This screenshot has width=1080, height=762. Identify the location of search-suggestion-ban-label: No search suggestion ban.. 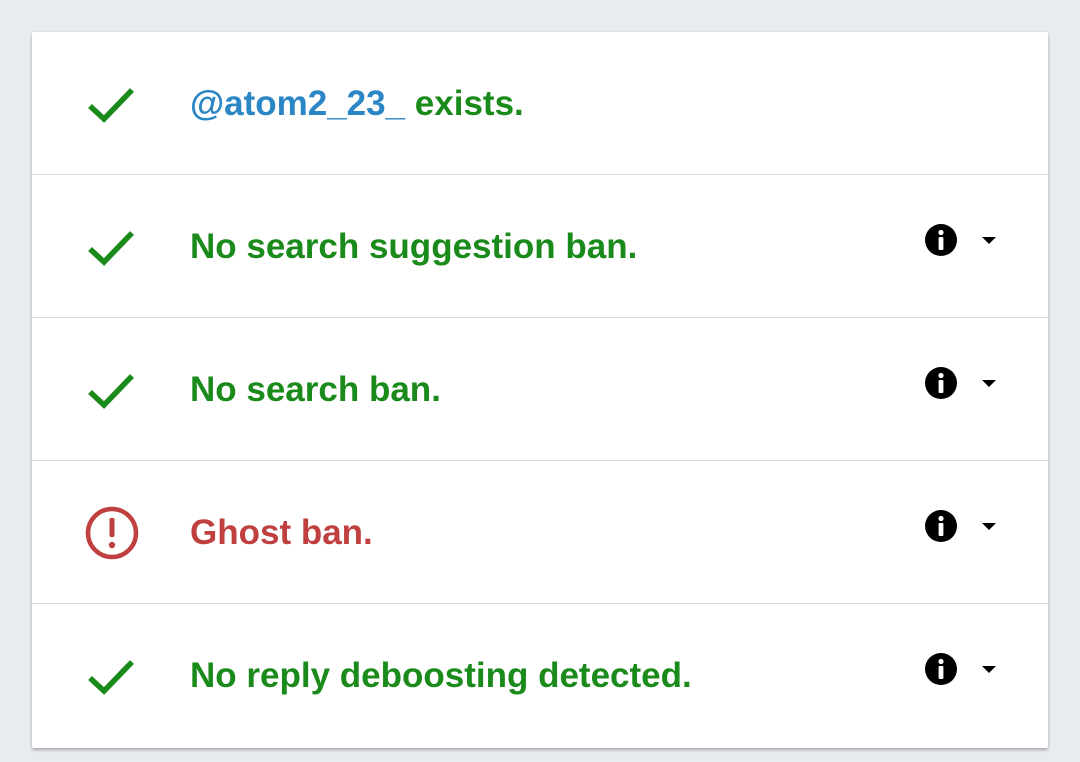
(414, 246).